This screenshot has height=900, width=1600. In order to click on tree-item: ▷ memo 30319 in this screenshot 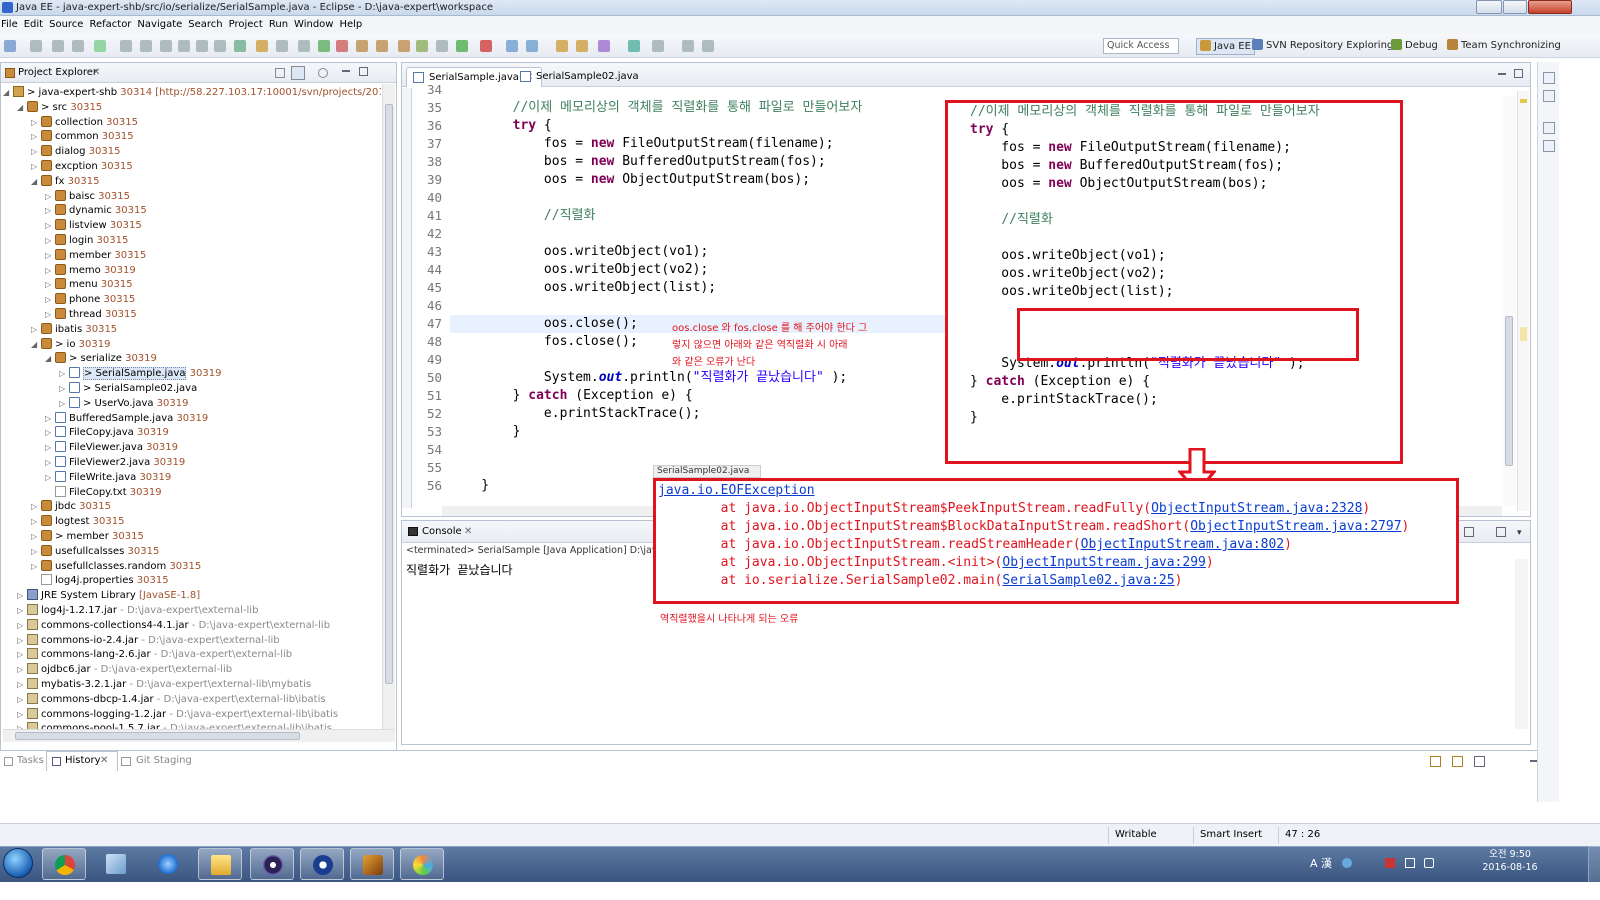, I will do `click(90, 270)`.